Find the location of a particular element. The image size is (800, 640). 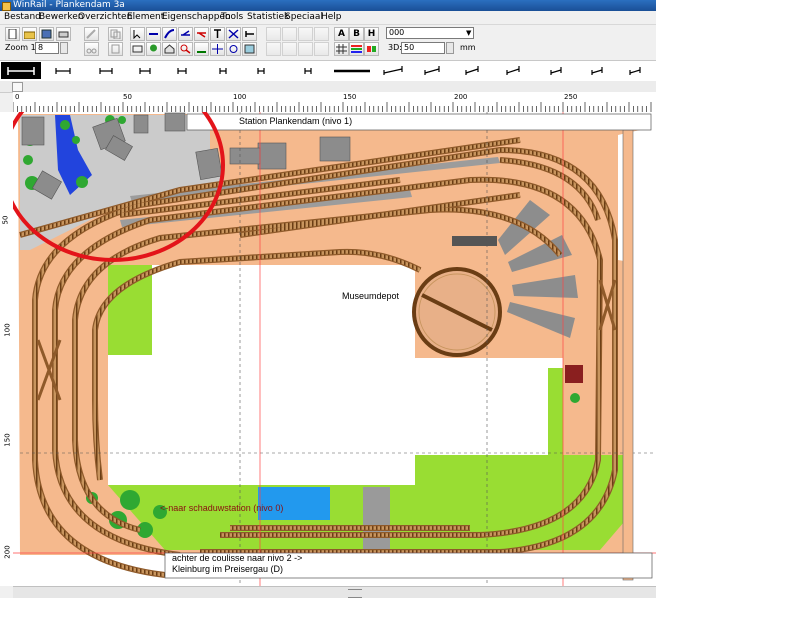

new-file-button is located at coordinates (12, 34).